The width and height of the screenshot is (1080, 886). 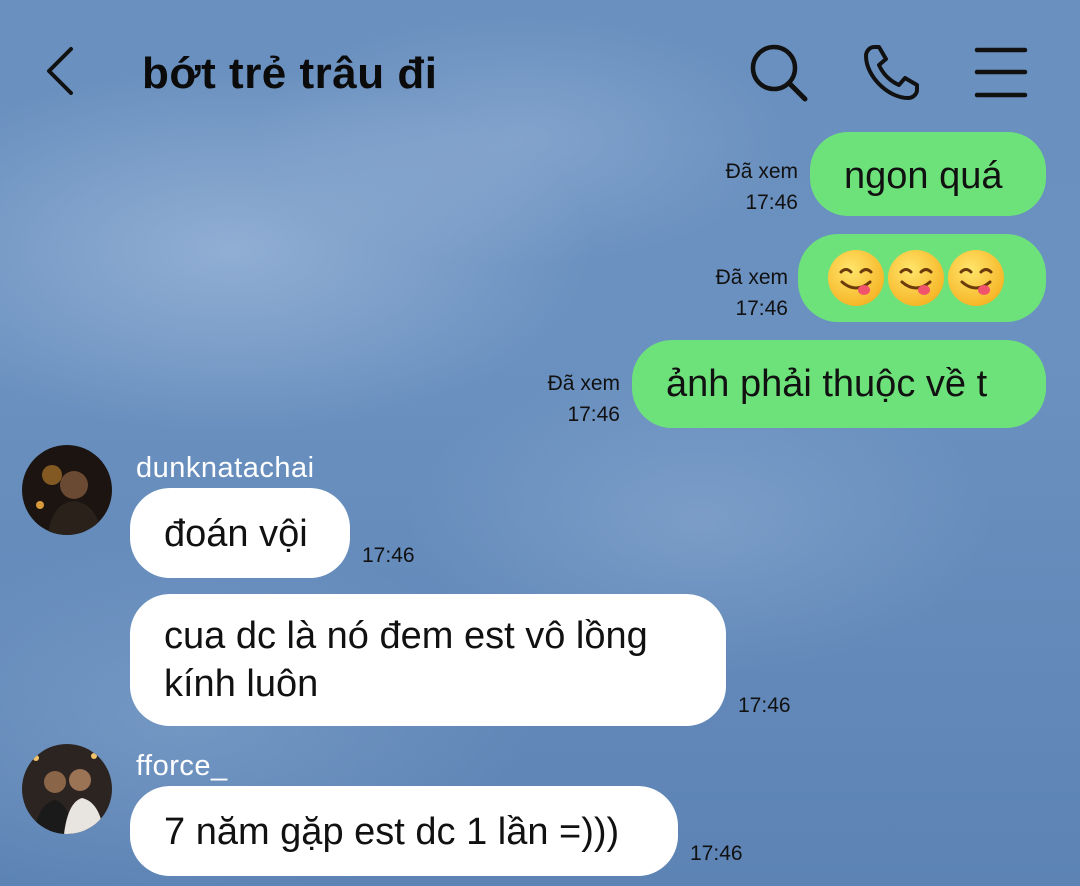 I want to click on message-text: đoán vội, so click(x=236, y=534).